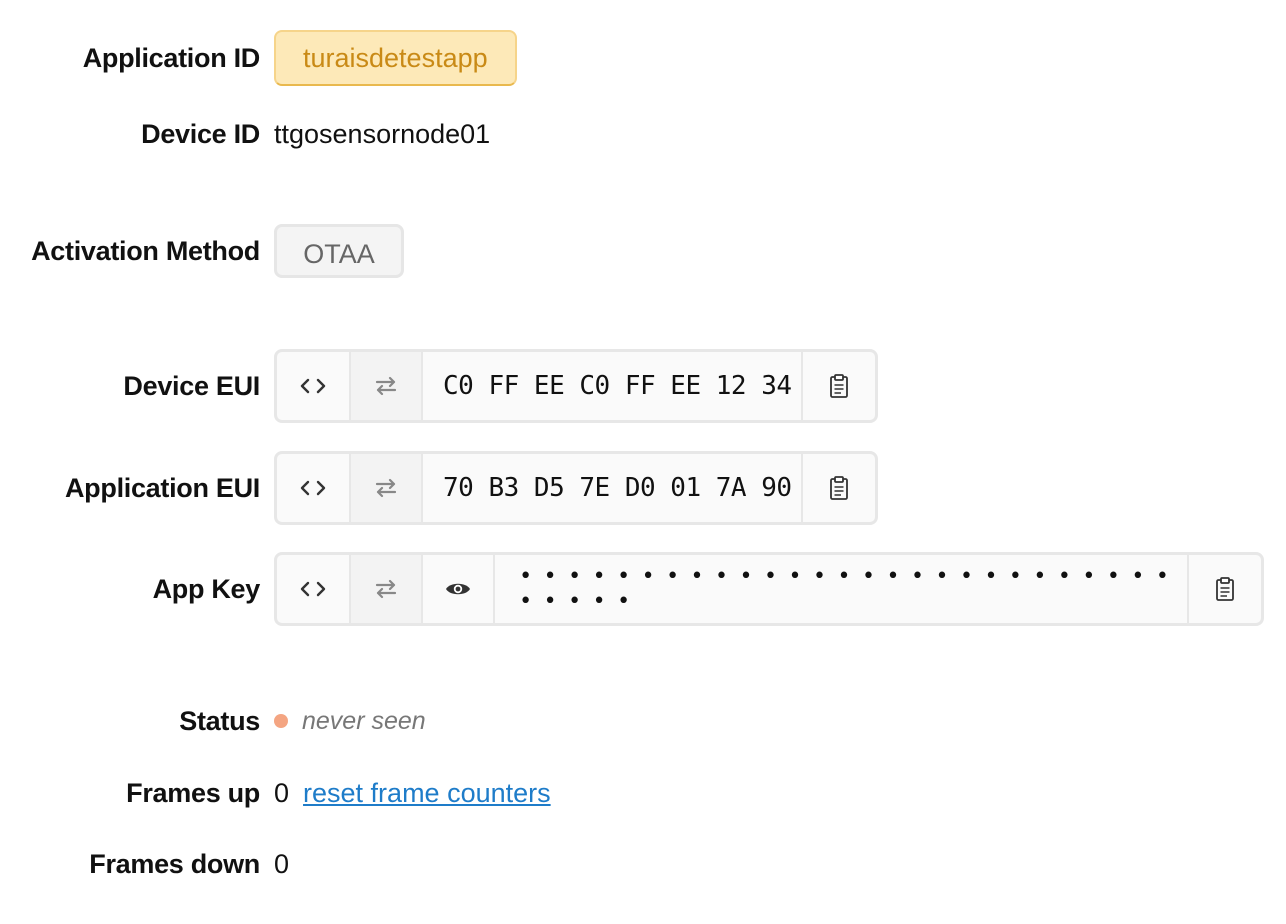 The image size is (1286, 924). I want to click on frames-down-label: Frames down, so click(174, 863).